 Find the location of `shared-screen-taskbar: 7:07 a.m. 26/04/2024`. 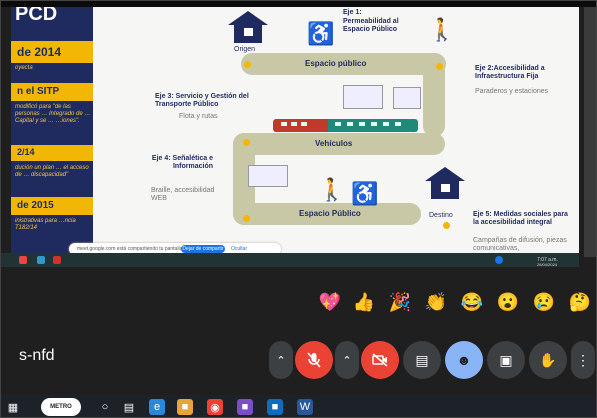

shared-screen-taskbar: 7:07 a.m. 26/04/2024 is located at coordinates (290, 260).